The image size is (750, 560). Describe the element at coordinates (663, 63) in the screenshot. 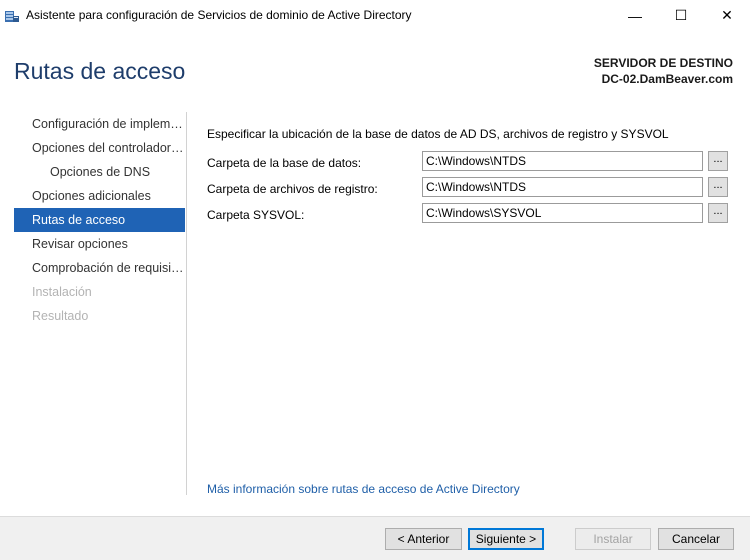

I see `target-server-heading: SERVIDOR DE DESTINO` at that location.